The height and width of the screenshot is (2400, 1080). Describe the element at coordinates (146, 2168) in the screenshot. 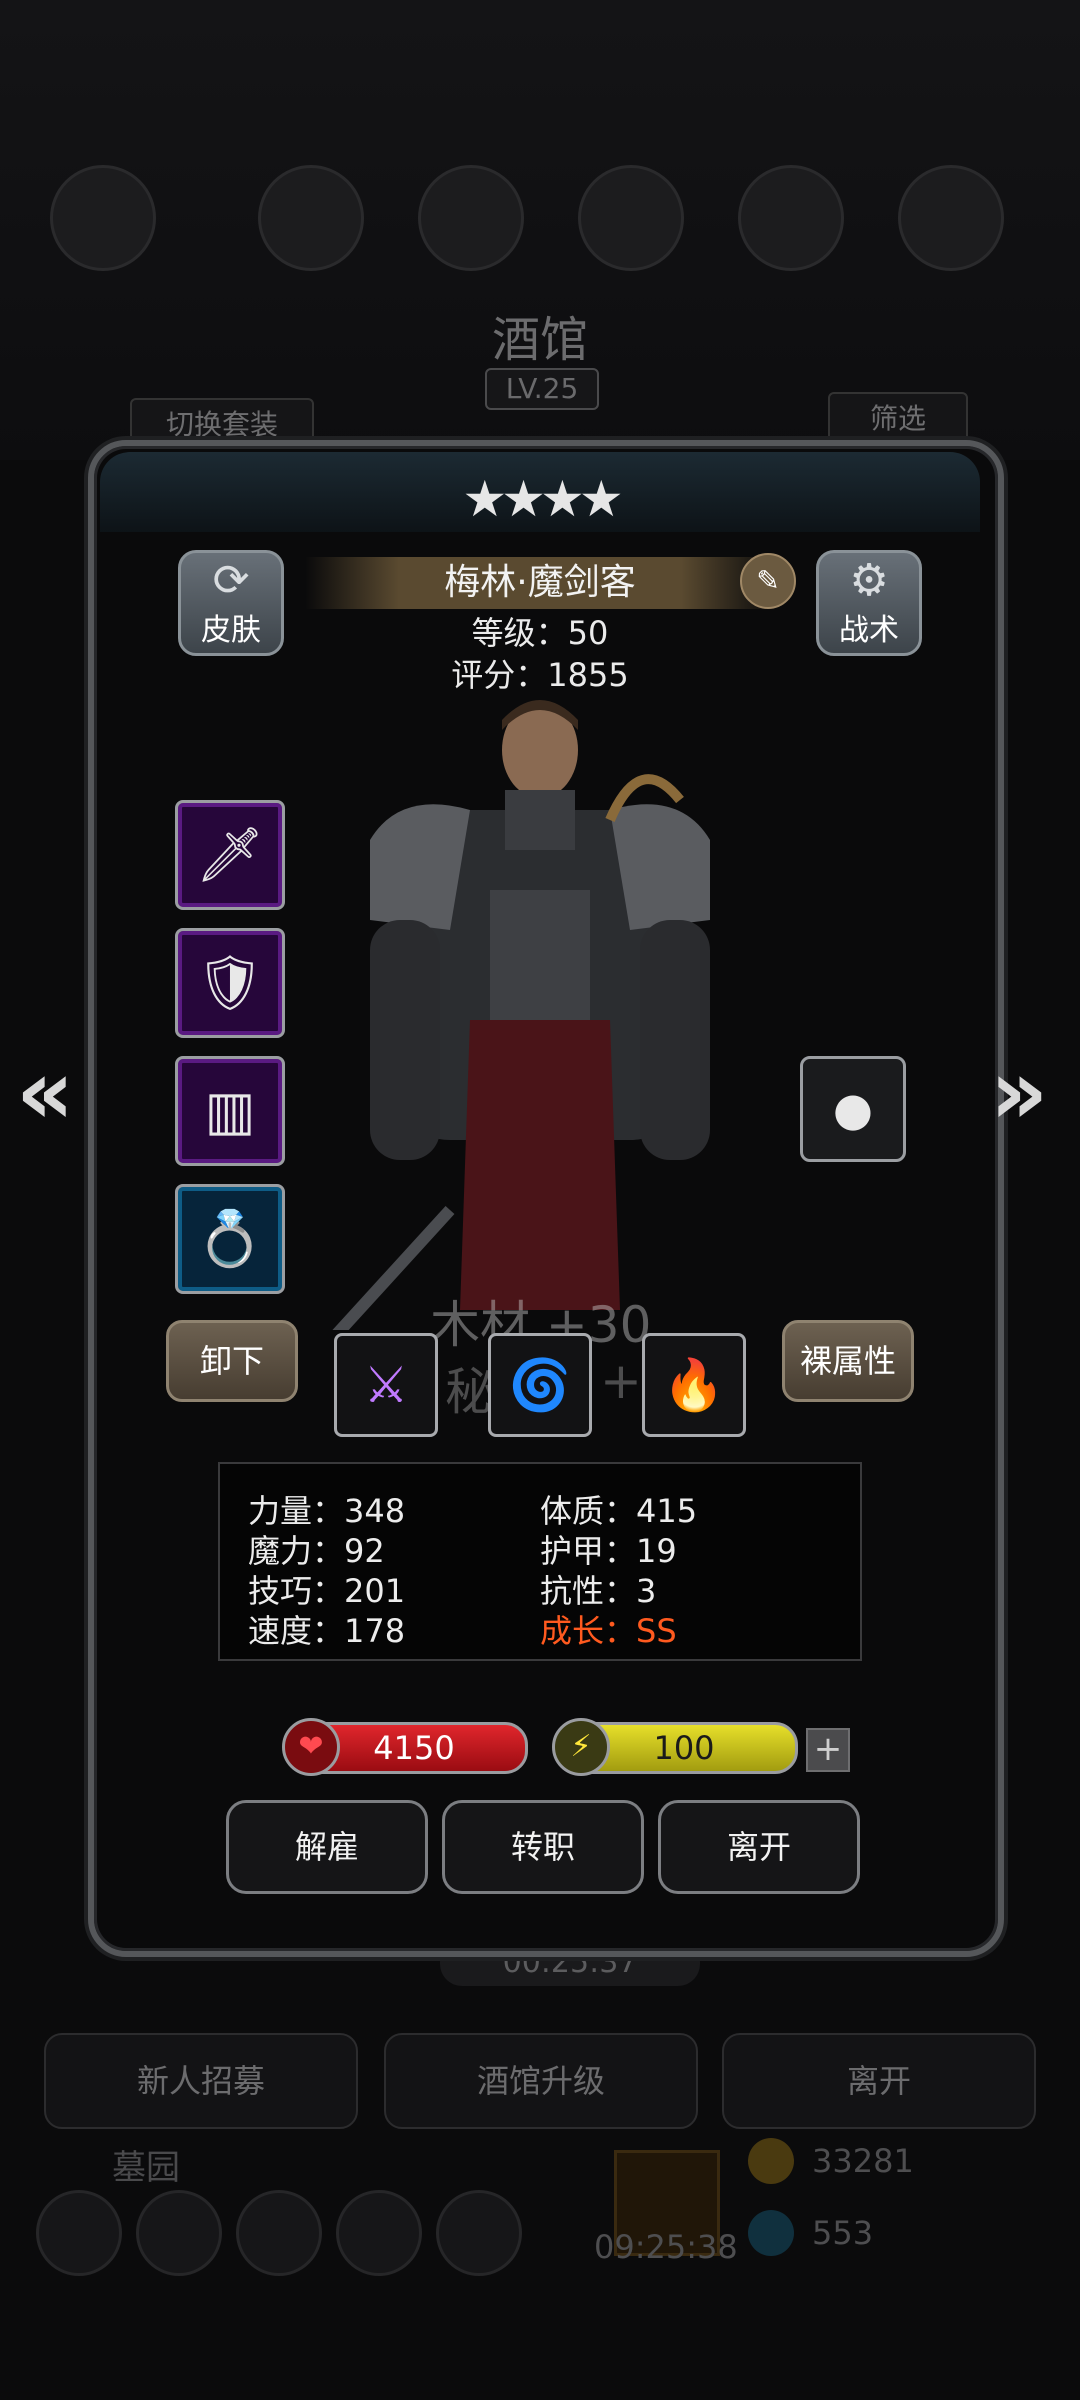

I see `graveyard-label: 墓园` at that location.